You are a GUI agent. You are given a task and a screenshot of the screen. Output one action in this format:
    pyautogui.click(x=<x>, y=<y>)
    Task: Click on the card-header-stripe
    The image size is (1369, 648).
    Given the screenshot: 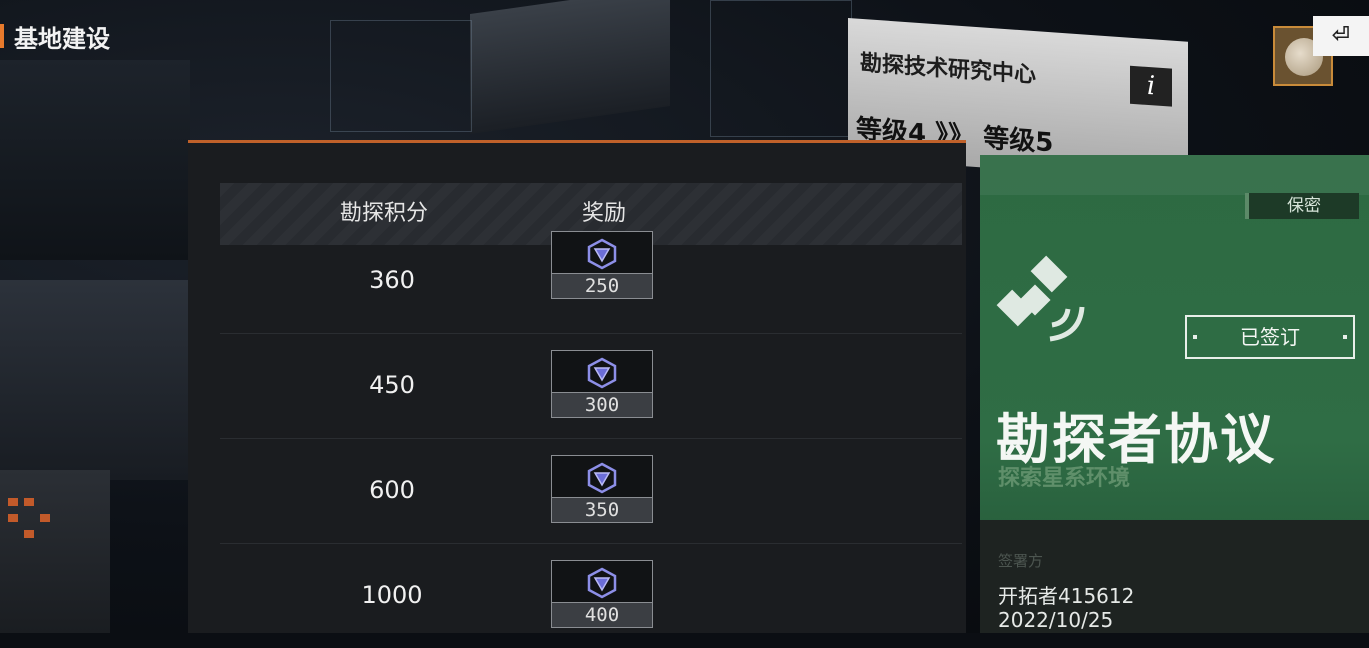 What is the action you would take?
    pyautogui.click(x=1174, y=175)
    